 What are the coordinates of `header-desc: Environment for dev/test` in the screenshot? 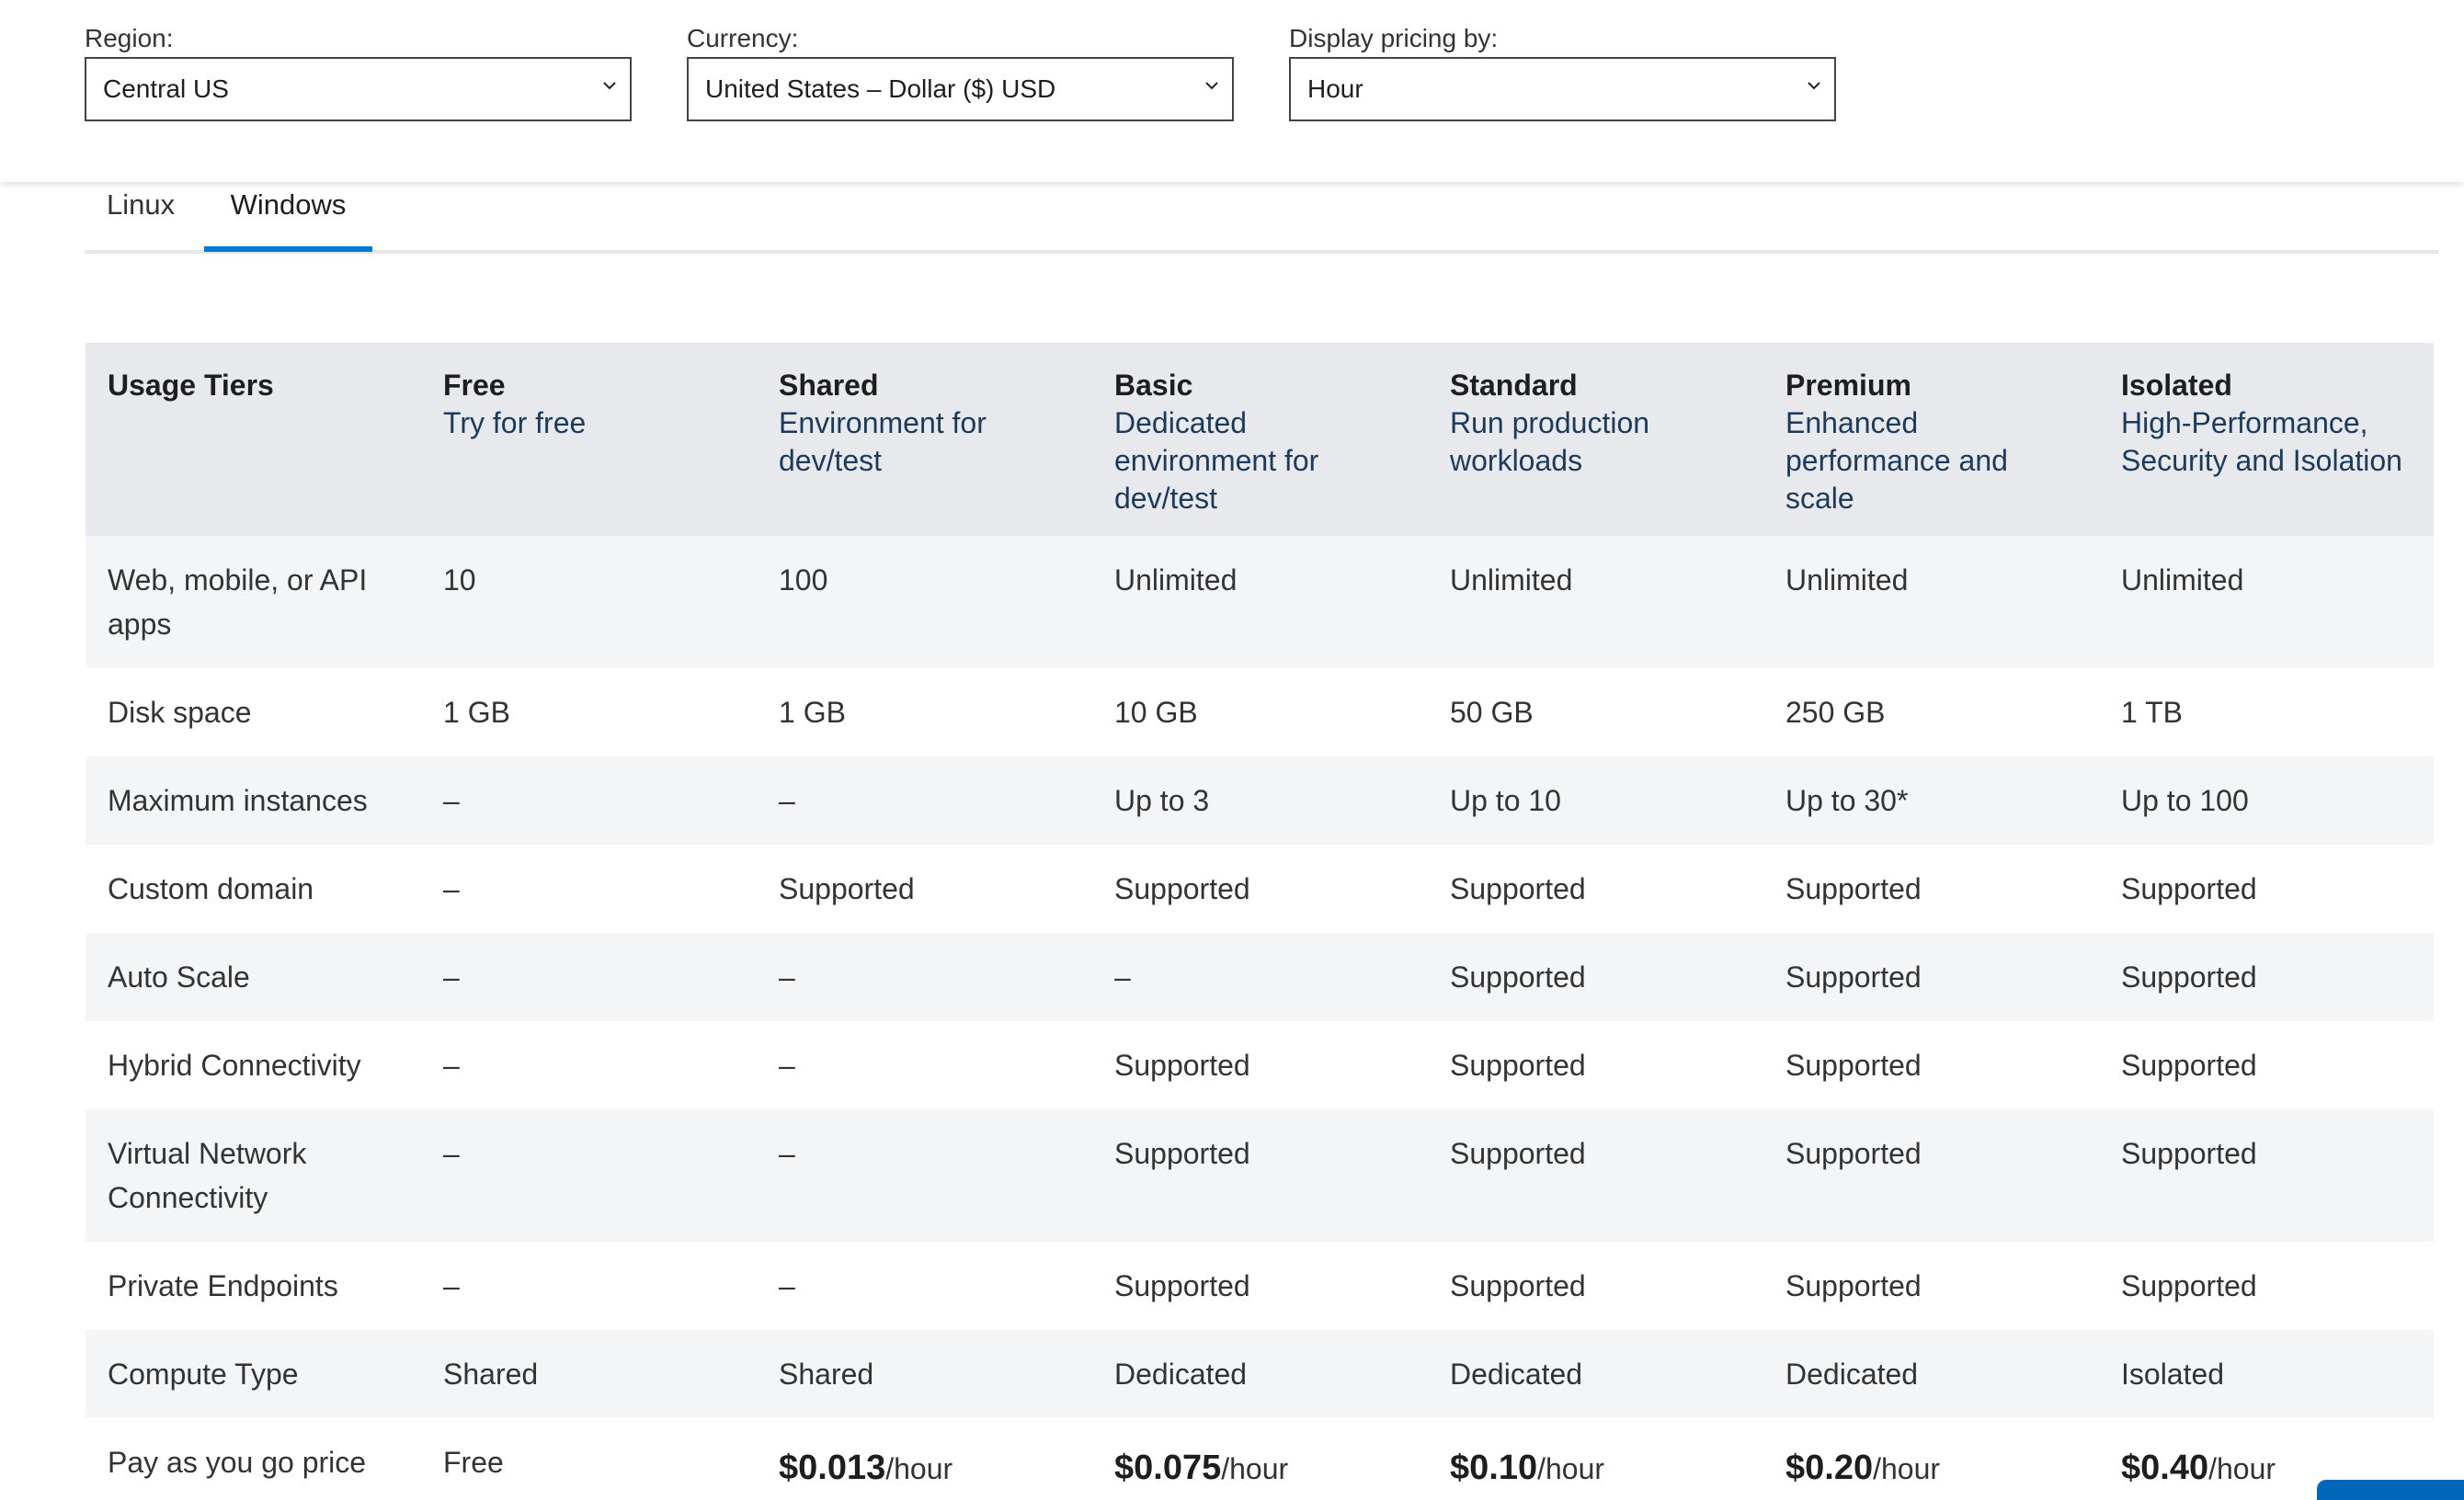 It's located at (883, 441).